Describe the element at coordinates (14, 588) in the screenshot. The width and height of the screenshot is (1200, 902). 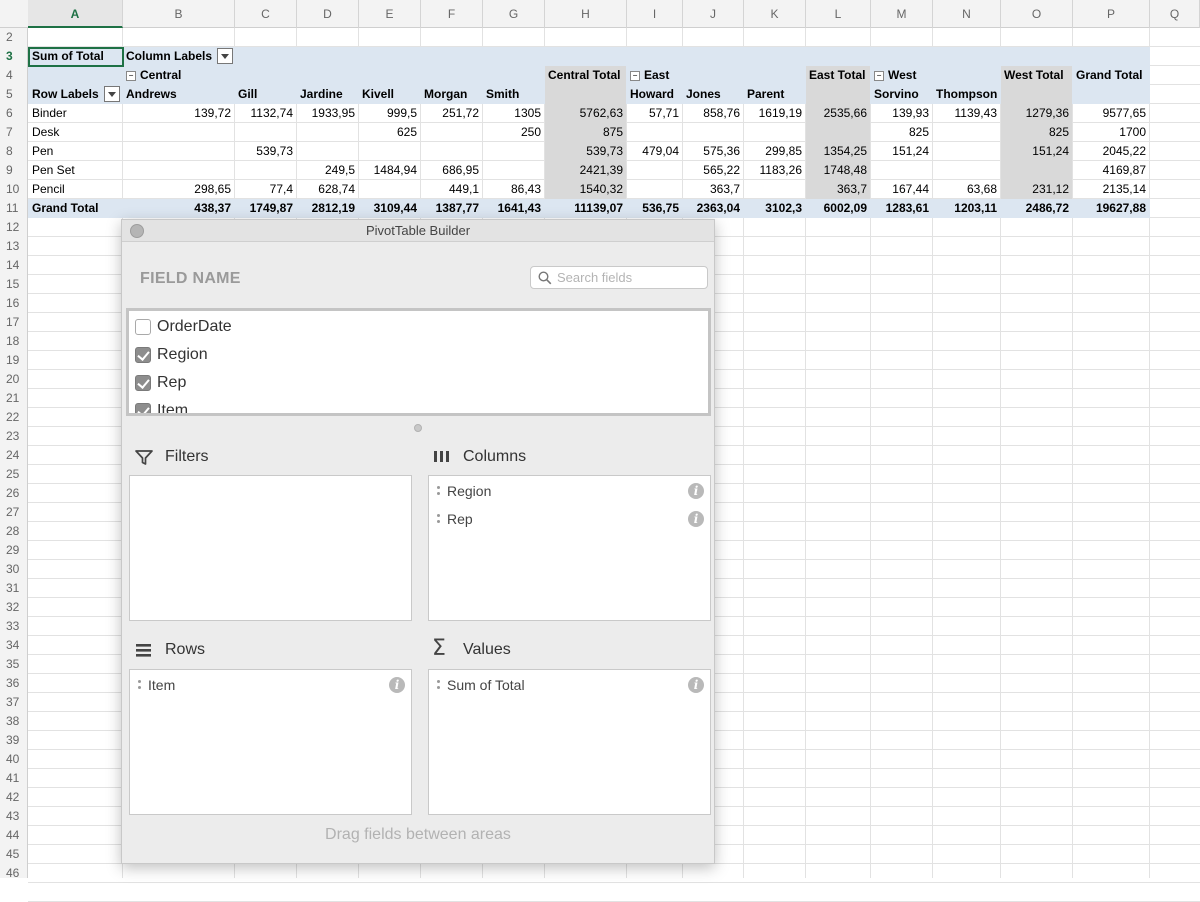
I see `row-header-31: 31` at that location.